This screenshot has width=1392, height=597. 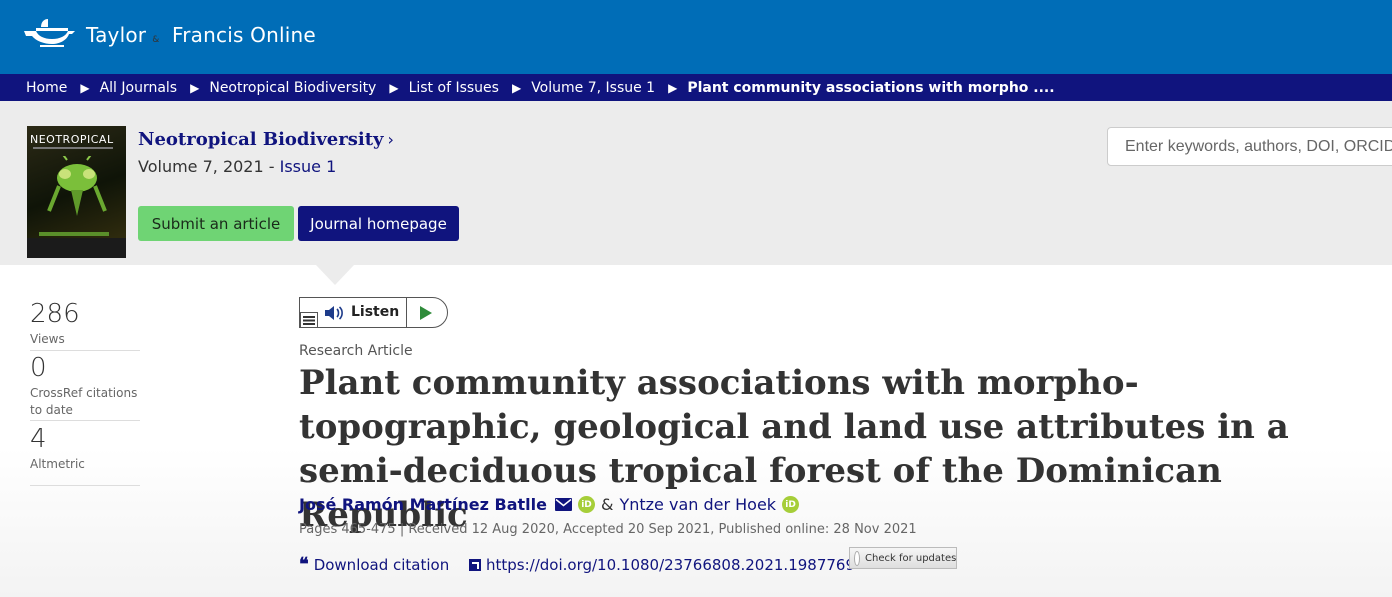 What do you see at coordinates (38, 439) in the screenshot?
I see `metric-value: 4` at bounding box center [38, 439].